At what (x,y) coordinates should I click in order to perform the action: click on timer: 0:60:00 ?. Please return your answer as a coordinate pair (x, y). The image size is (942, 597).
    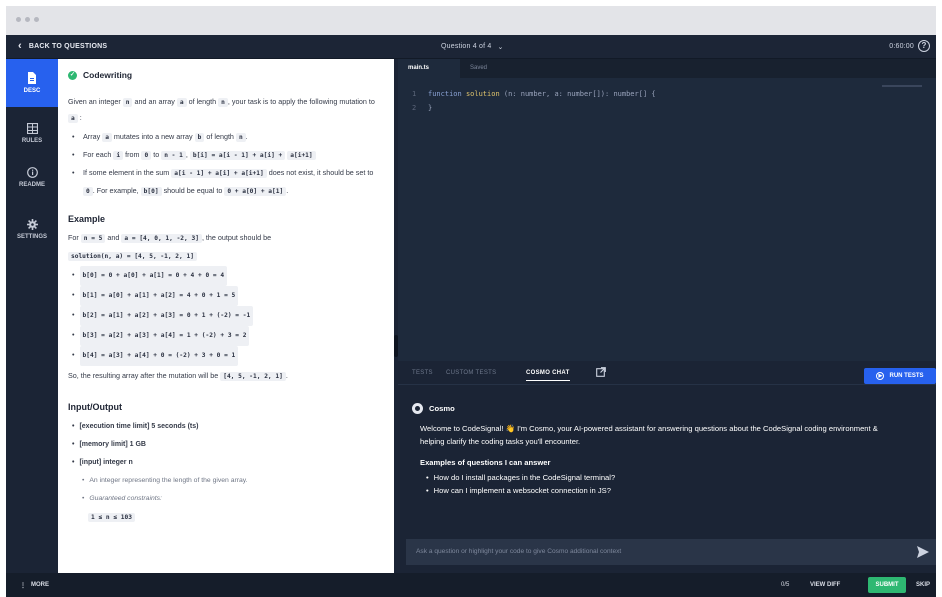
    Looking at the image, I should click on (909, 46).